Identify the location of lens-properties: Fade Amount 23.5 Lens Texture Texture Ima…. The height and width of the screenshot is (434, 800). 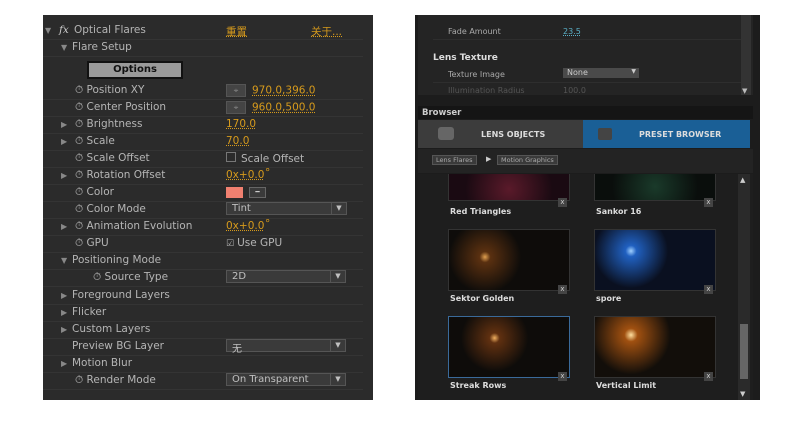
(585, 55).